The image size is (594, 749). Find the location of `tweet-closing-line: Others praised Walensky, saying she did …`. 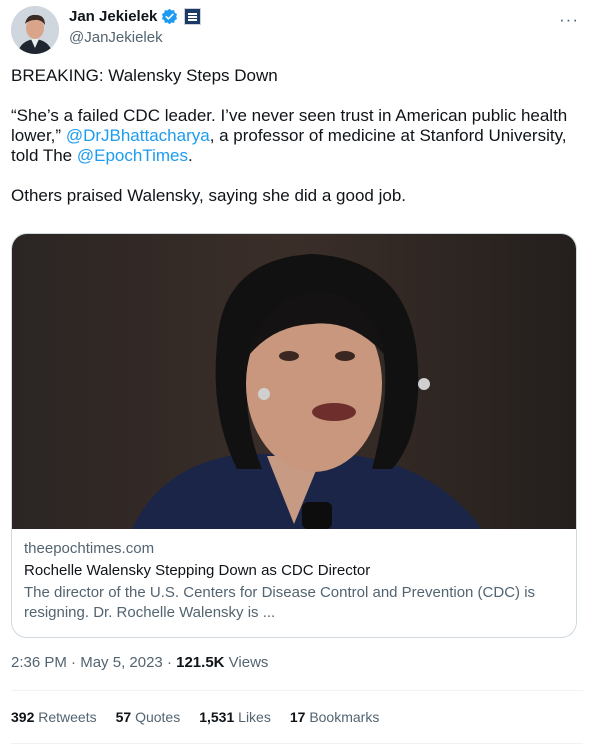

tweet-closing-line: Others praised Walensky, saying she did … is located at coordinates (208, 195).